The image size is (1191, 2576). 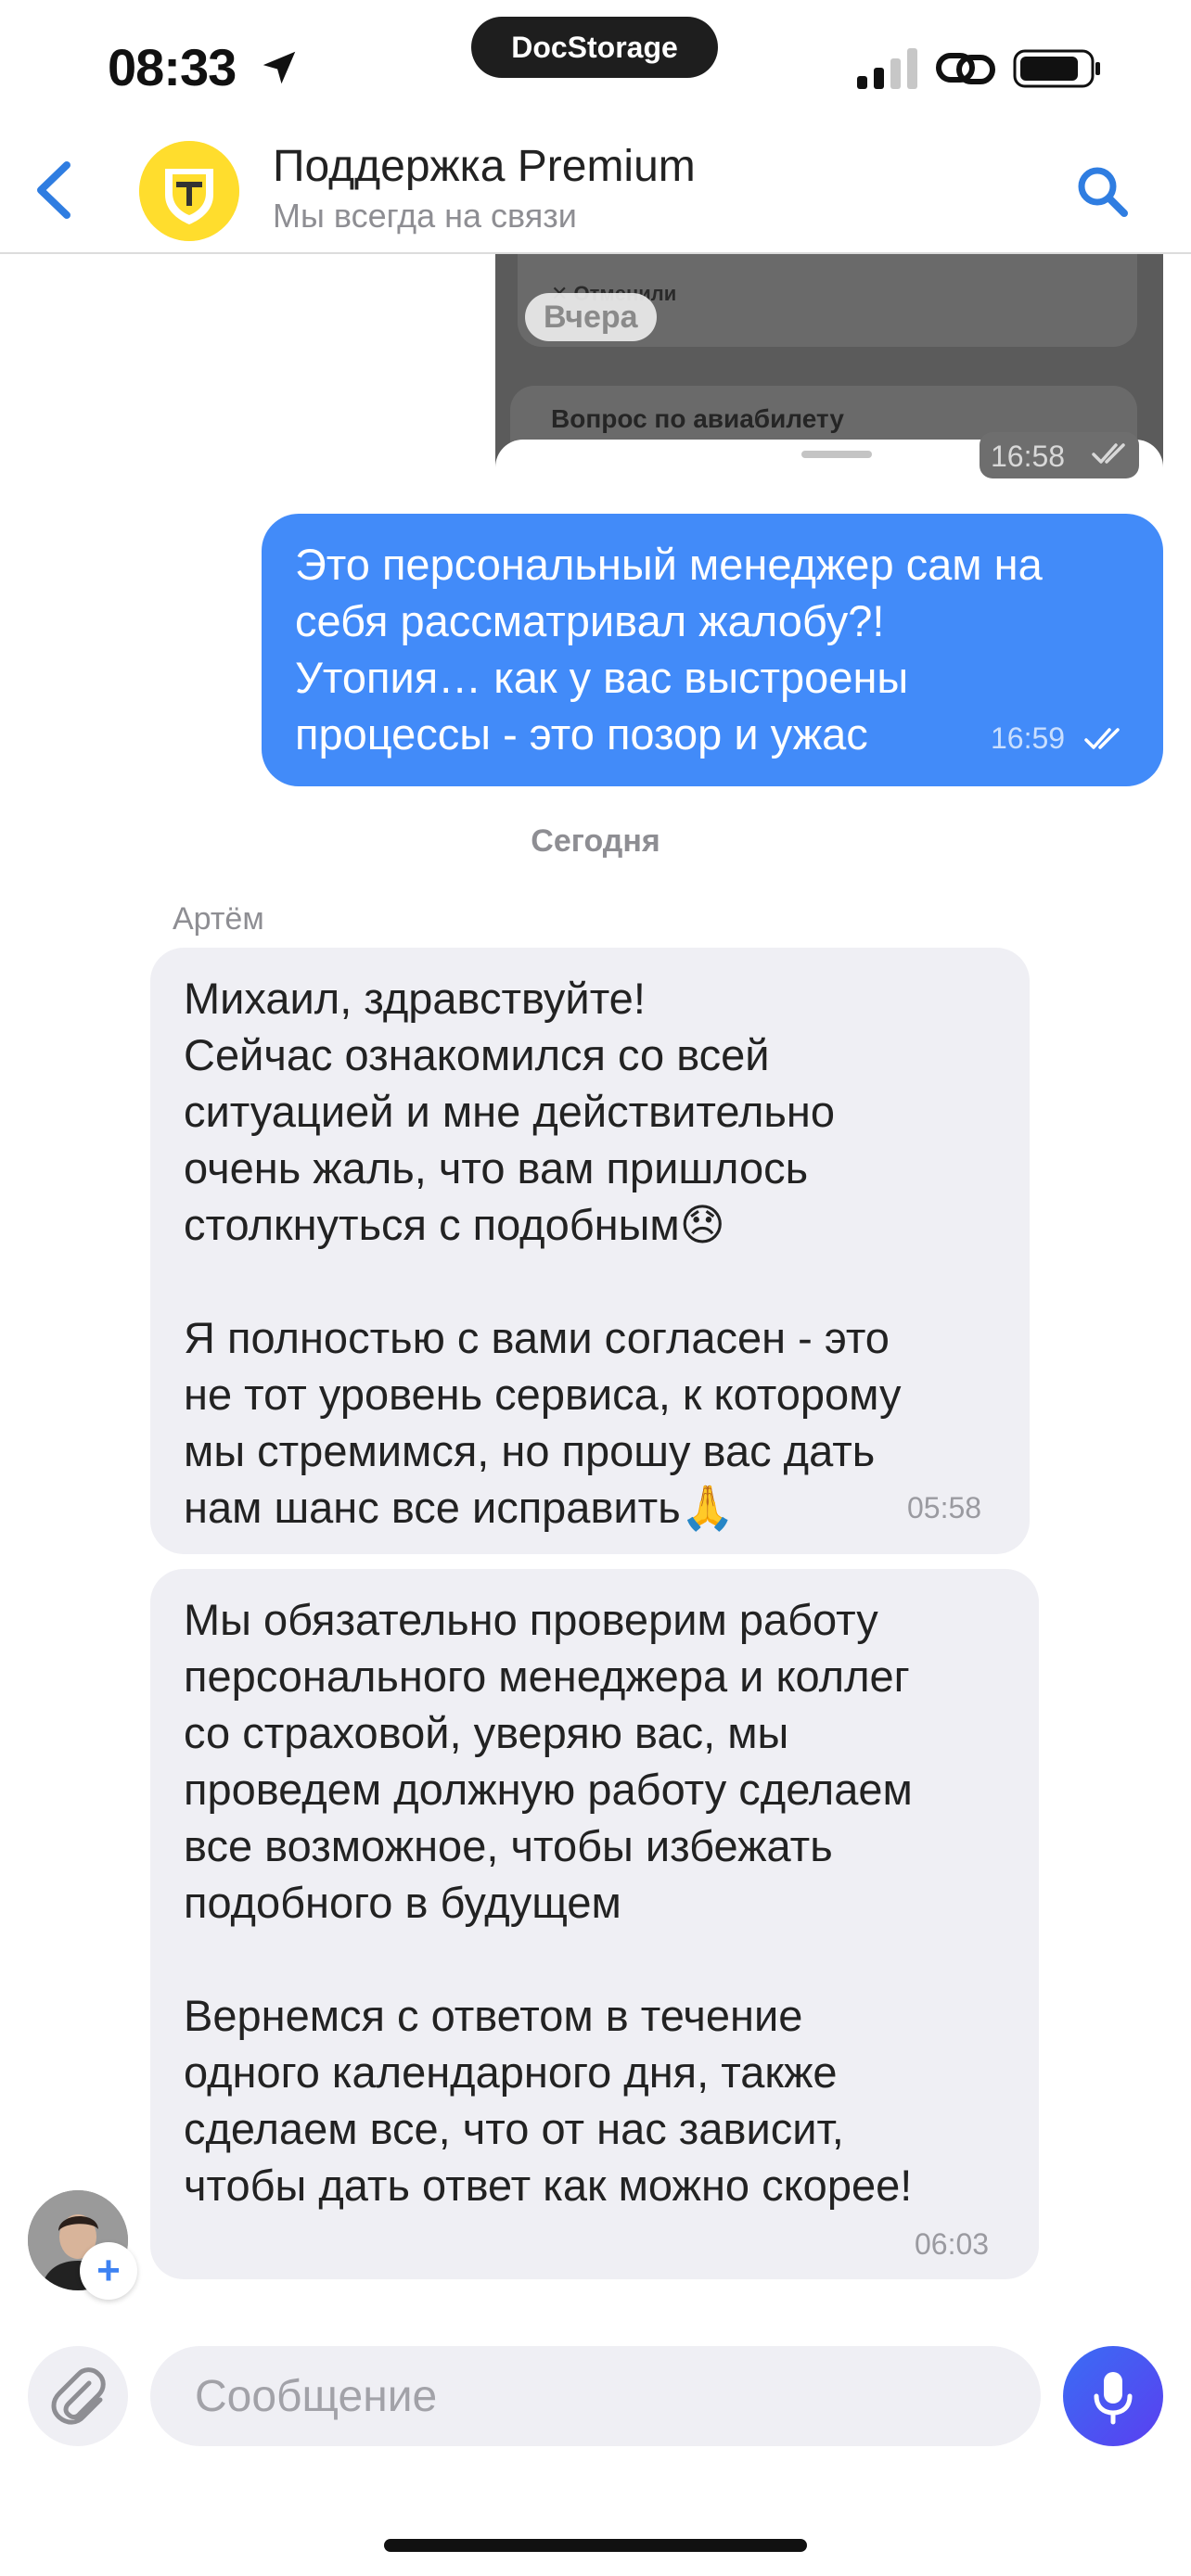 What do you see at coordinates (108, 2271) in the screenshot?
I see `plus-icon: +` at bounding box center [108, 2271].